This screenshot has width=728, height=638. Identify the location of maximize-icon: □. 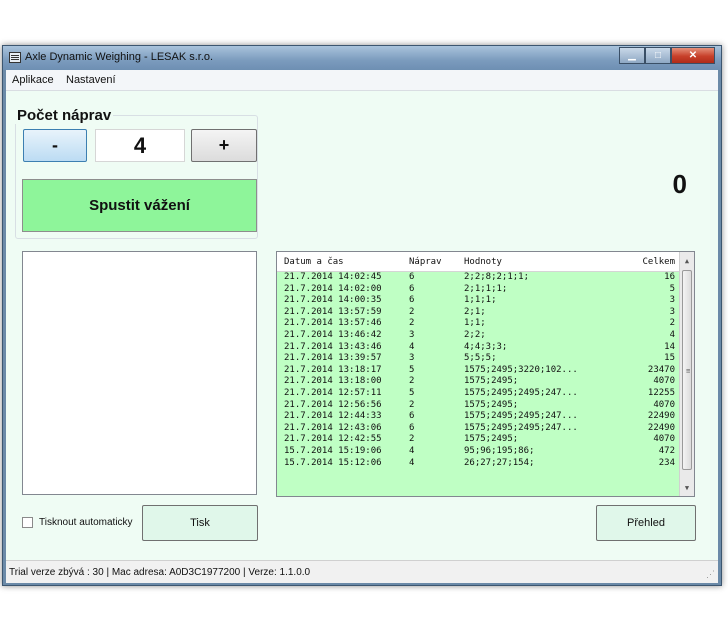
(658, 55).